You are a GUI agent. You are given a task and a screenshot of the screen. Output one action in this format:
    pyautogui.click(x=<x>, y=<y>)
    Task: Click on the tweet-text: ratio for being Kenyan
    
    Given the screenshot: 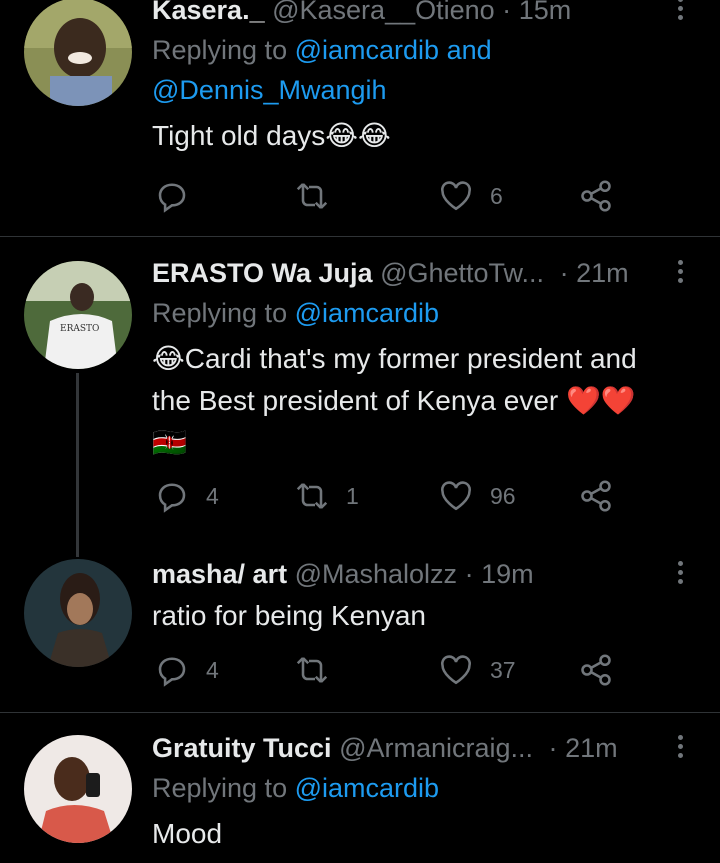 What is the action you would take?
    pyautogui.click(x=289, y=615)
    